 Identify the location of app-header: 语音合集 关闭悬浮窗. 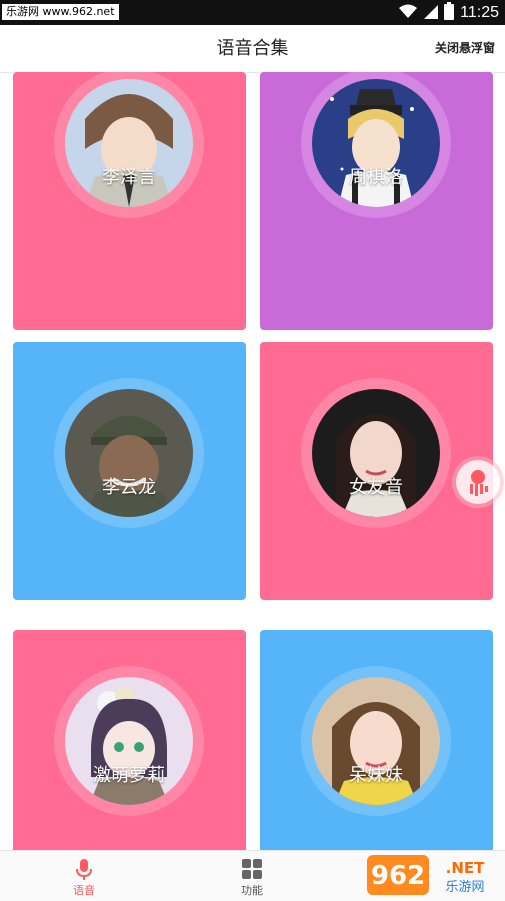
(252, 49).